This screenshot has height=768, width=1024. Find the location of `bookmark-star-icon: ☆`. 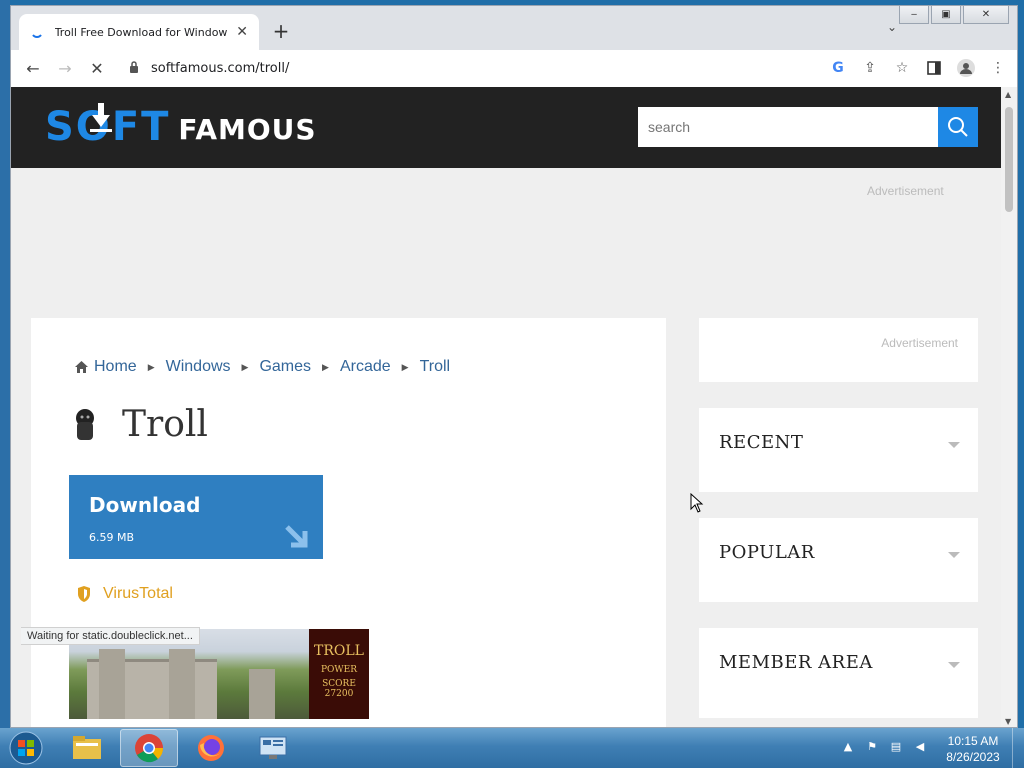

bookmark-star-icon: ☆ is located at coordinates (902, 68).